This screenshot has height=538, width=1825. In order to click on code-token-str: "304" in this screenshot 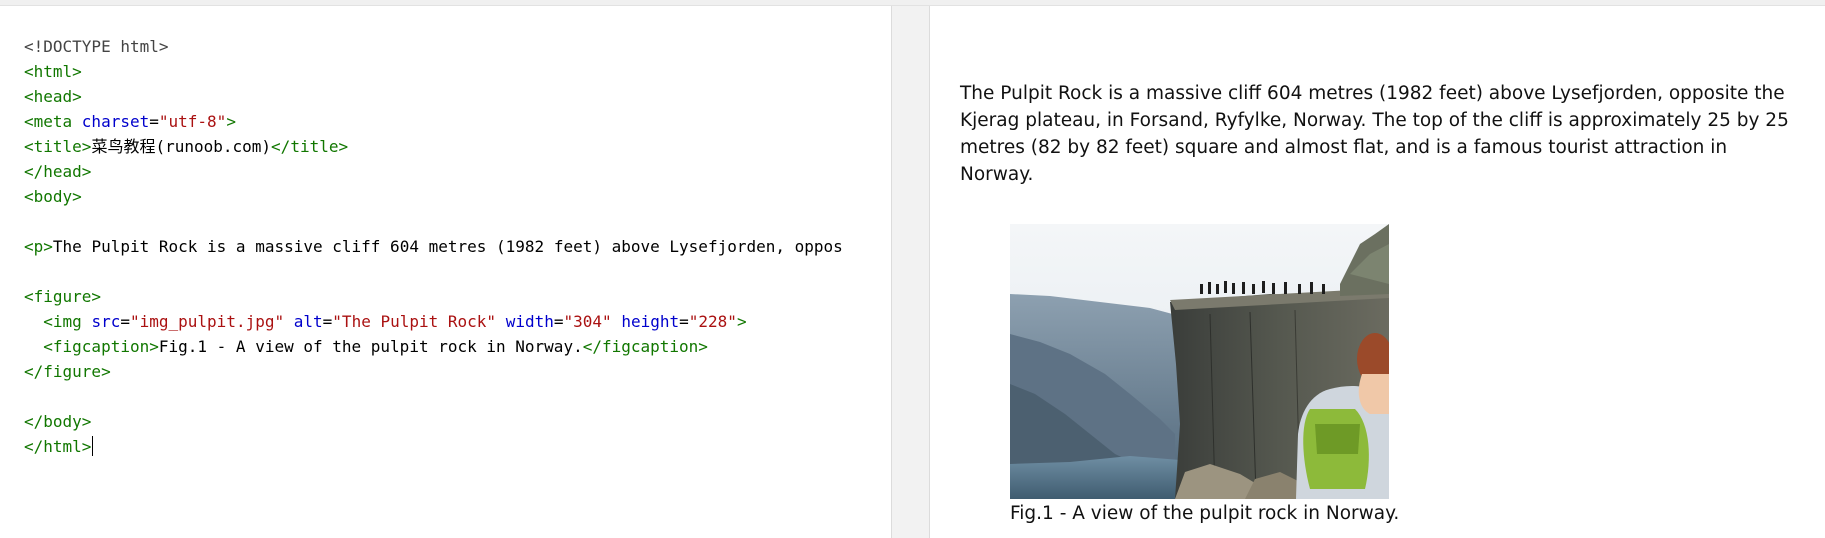, I will do `click(587, 321)`.